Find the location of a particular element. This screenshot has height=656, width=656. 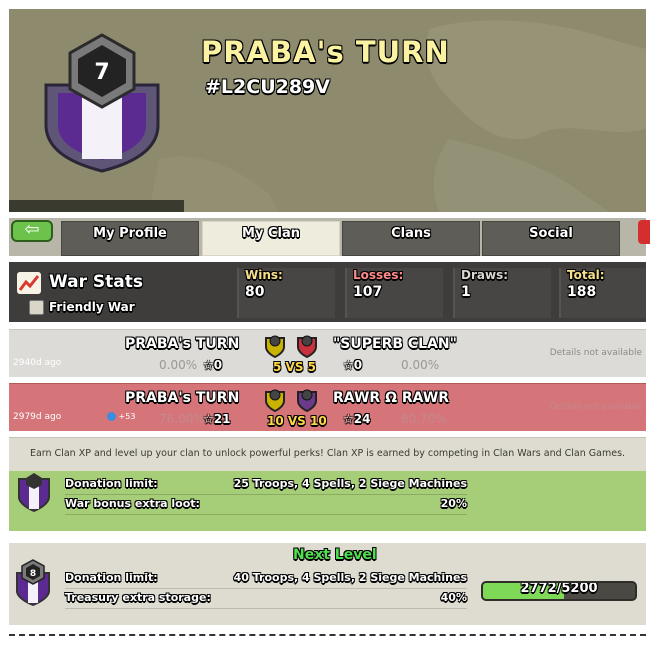

current-war-bonus: War bonus extra loot: 20% is located at coordinates (266, 506).